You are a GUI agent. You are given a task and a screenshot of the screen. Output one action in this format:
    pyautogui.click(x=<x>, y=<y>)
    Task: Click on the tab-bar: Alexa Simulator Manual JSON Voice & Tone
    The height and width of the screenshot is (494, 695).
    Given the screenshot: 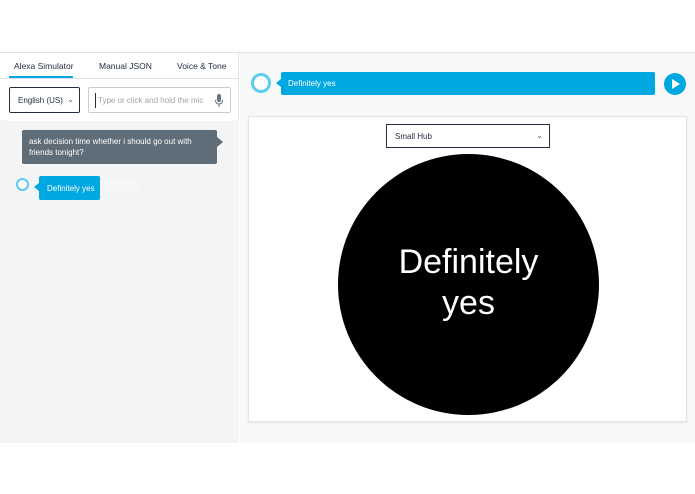 What is the action you would take?
    pyautogui.click(x=119, y=66)
    